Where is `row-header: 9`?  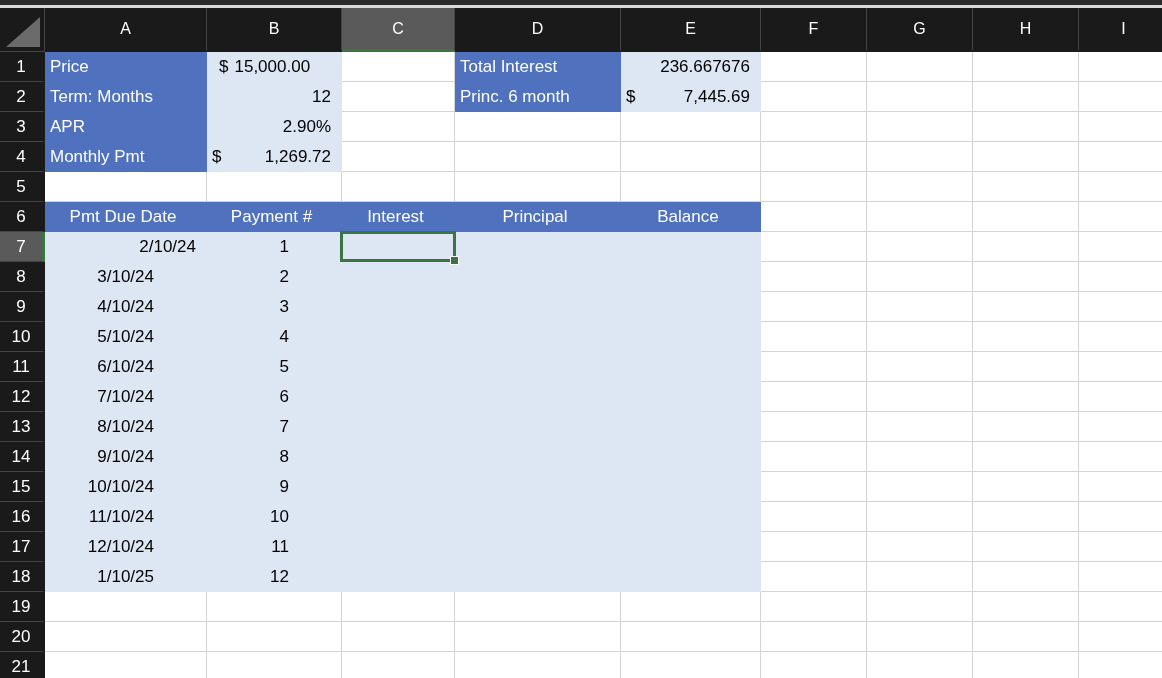
row-header: 9 is located at coordinates (22, 307).